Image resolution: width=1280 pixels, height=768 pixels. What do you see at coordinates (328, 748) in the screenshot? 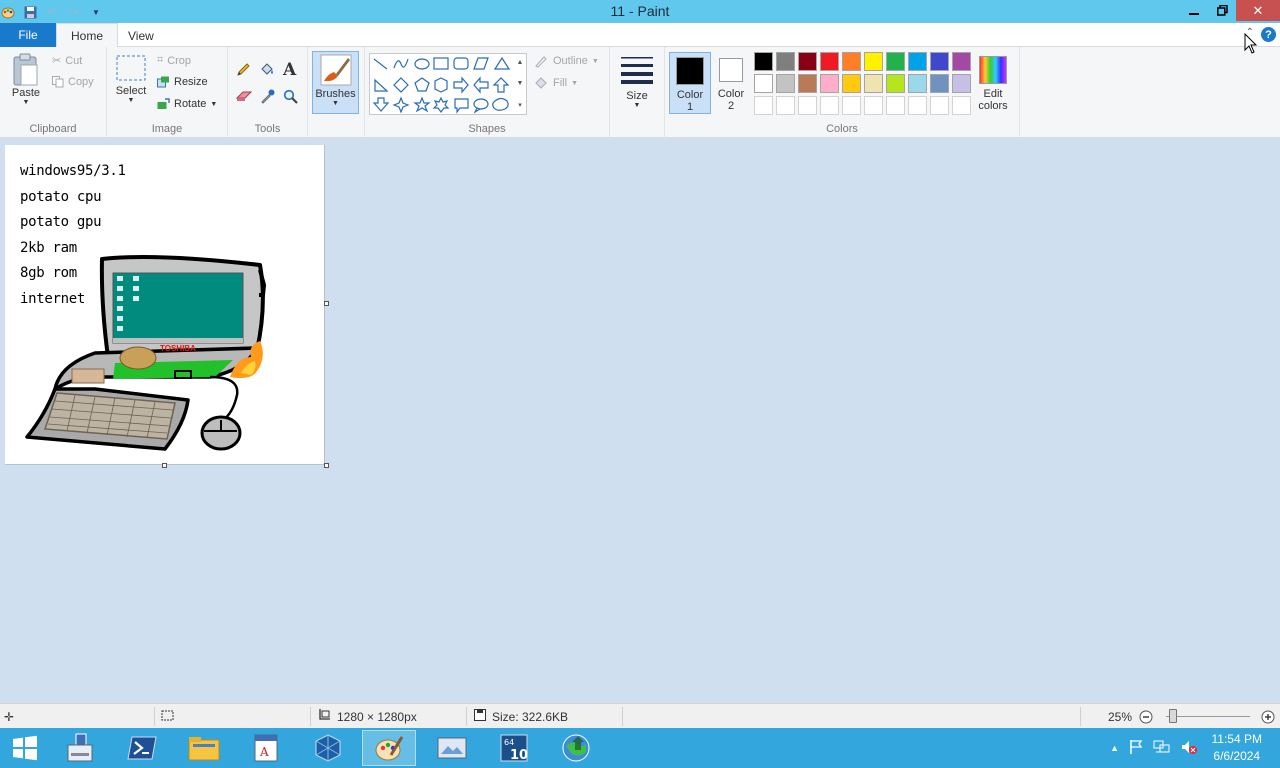
I see `taskbar-virtualbox` at bounding box center [328, 748].